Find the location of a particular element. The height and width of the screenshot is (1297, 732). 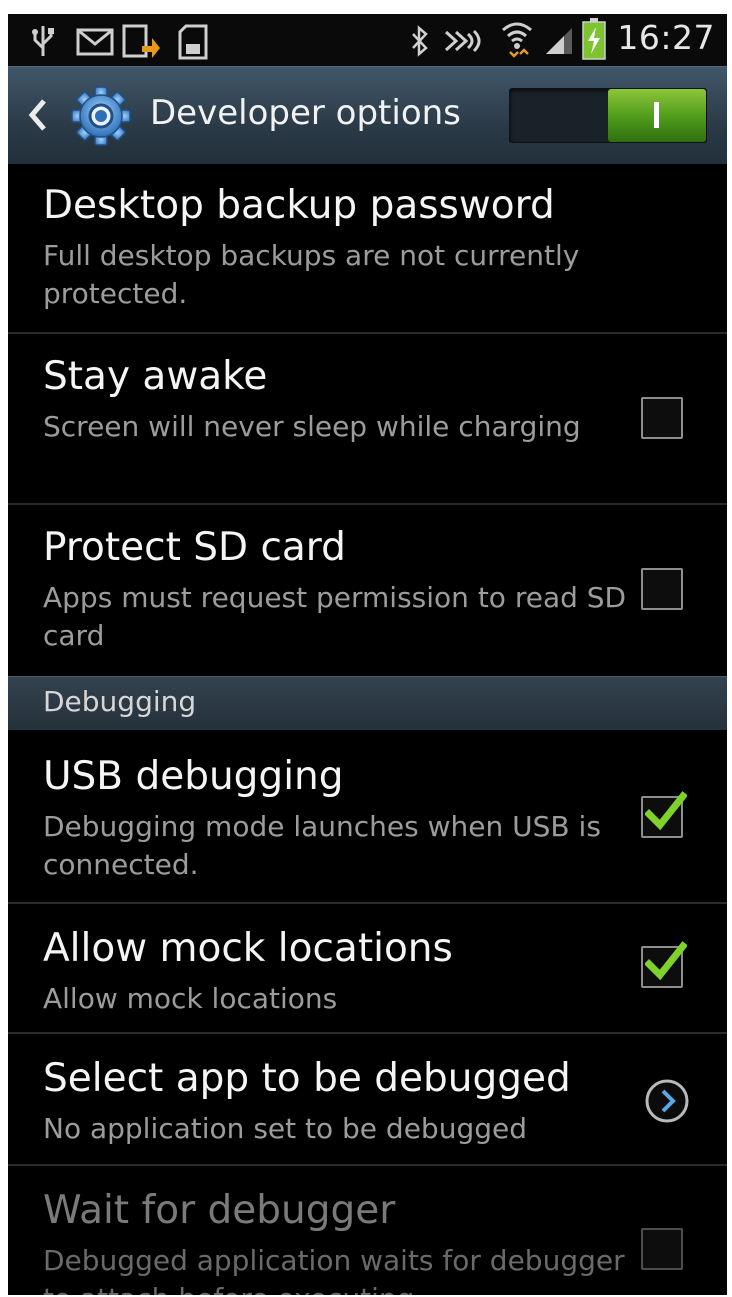

gear-icon is located at coordinates (101, 116).